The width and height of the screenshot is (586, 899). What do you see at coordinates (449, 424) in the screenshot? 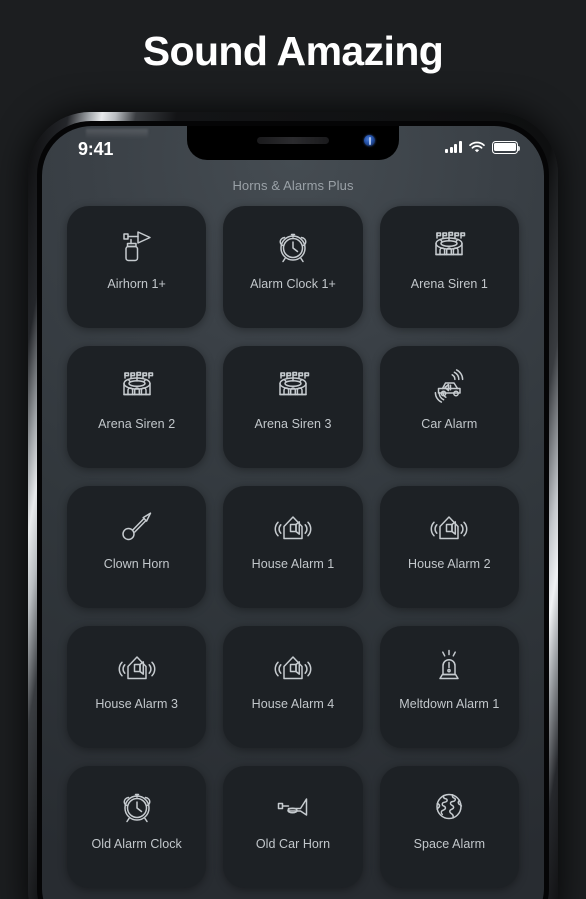
I see `sound-label: Car Alarm` at bounding box center [449, 424].